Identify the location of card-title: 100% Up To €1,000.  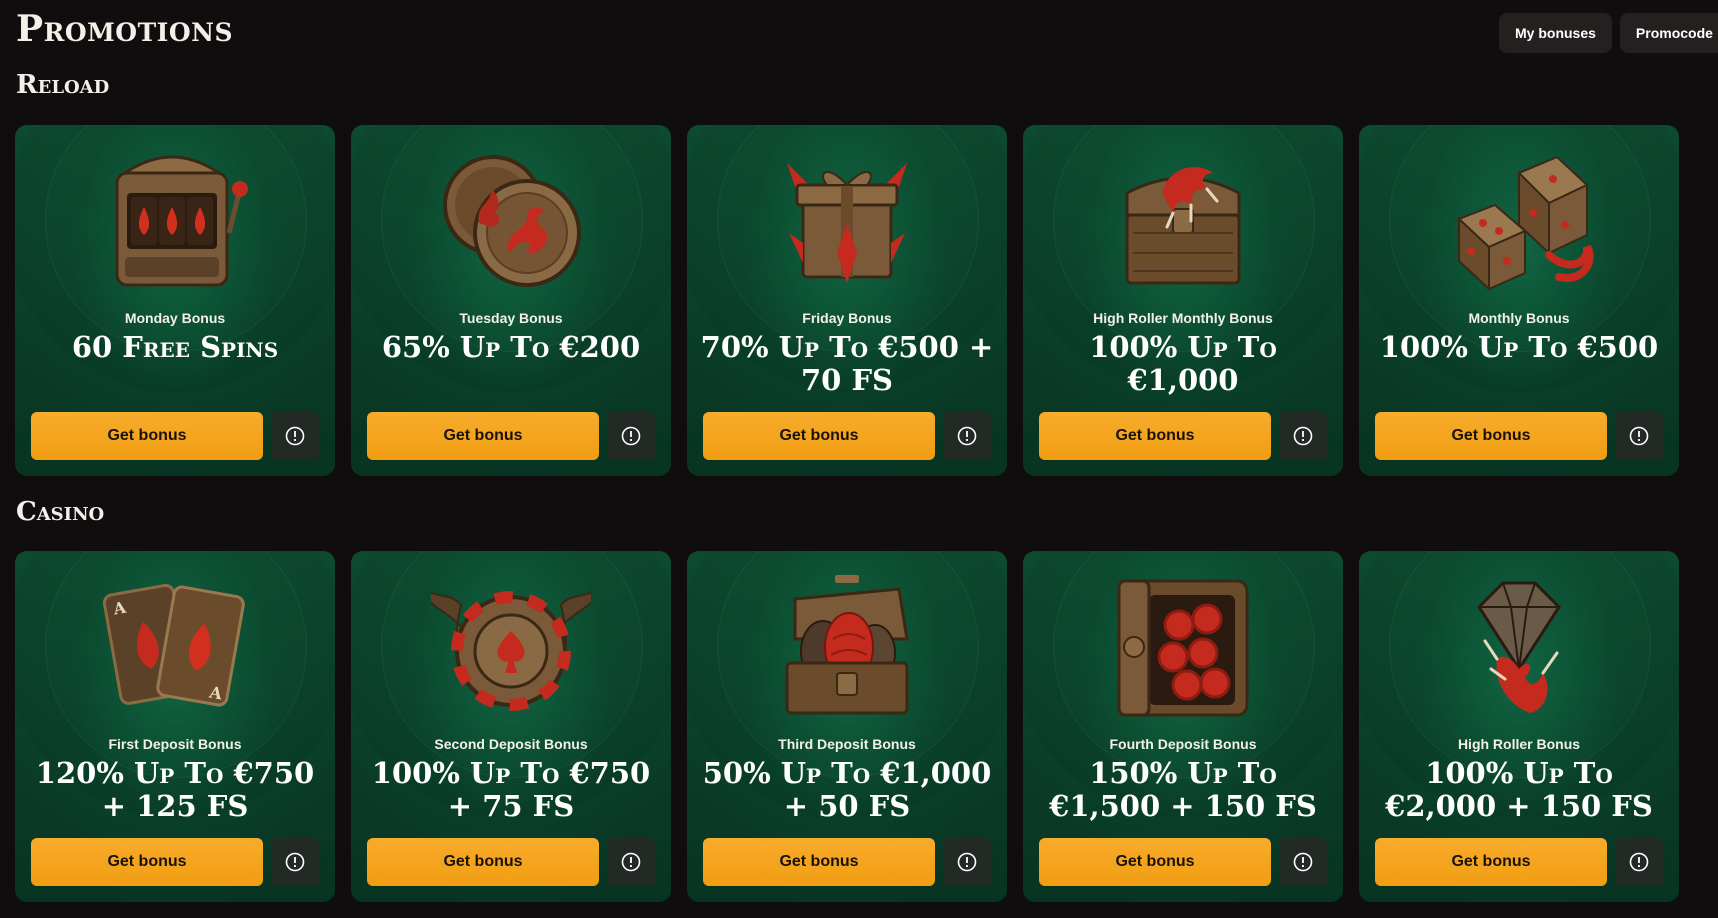
(1183, 363).